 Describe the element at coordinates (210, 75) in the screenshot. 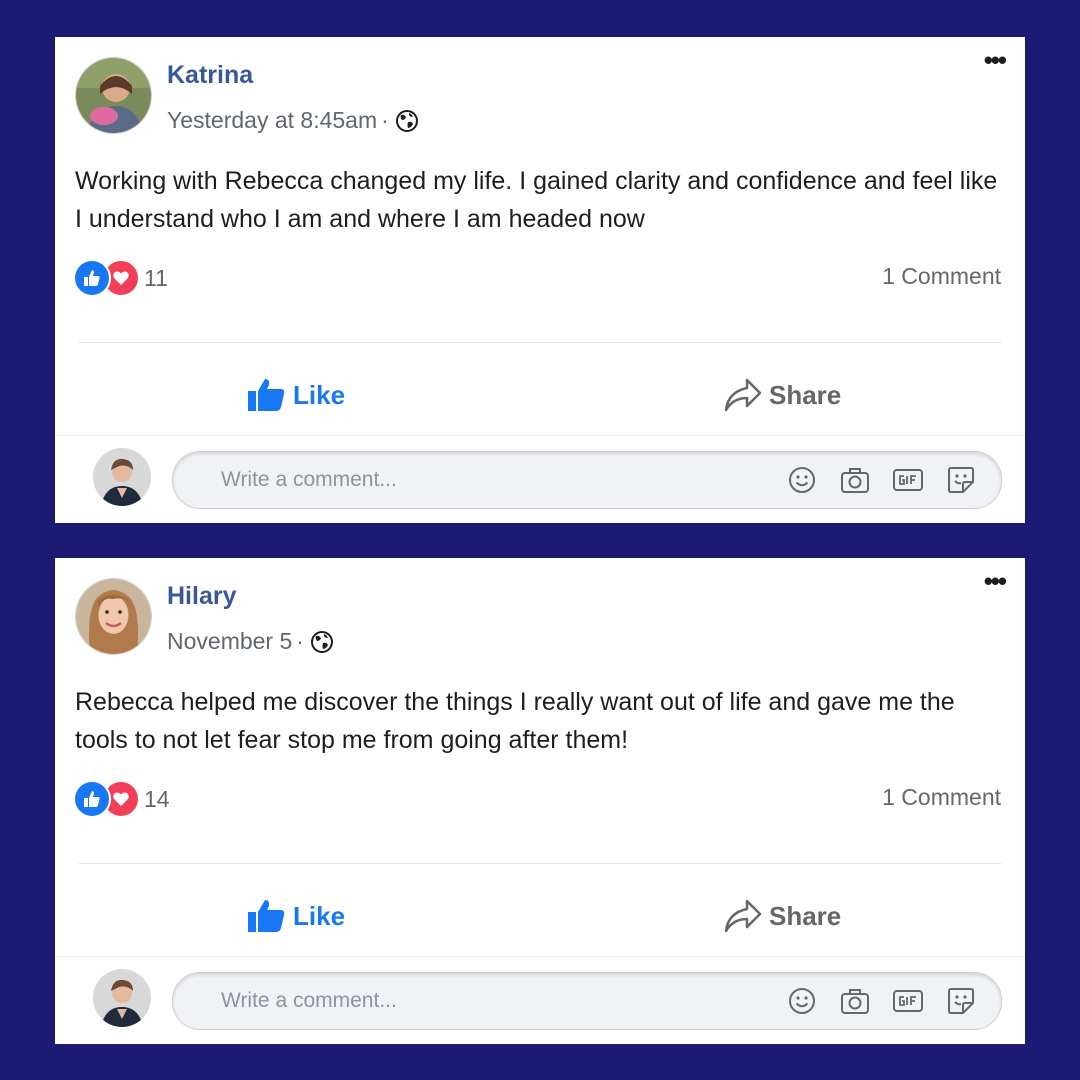

I see `author-name: Katrina` at that location.